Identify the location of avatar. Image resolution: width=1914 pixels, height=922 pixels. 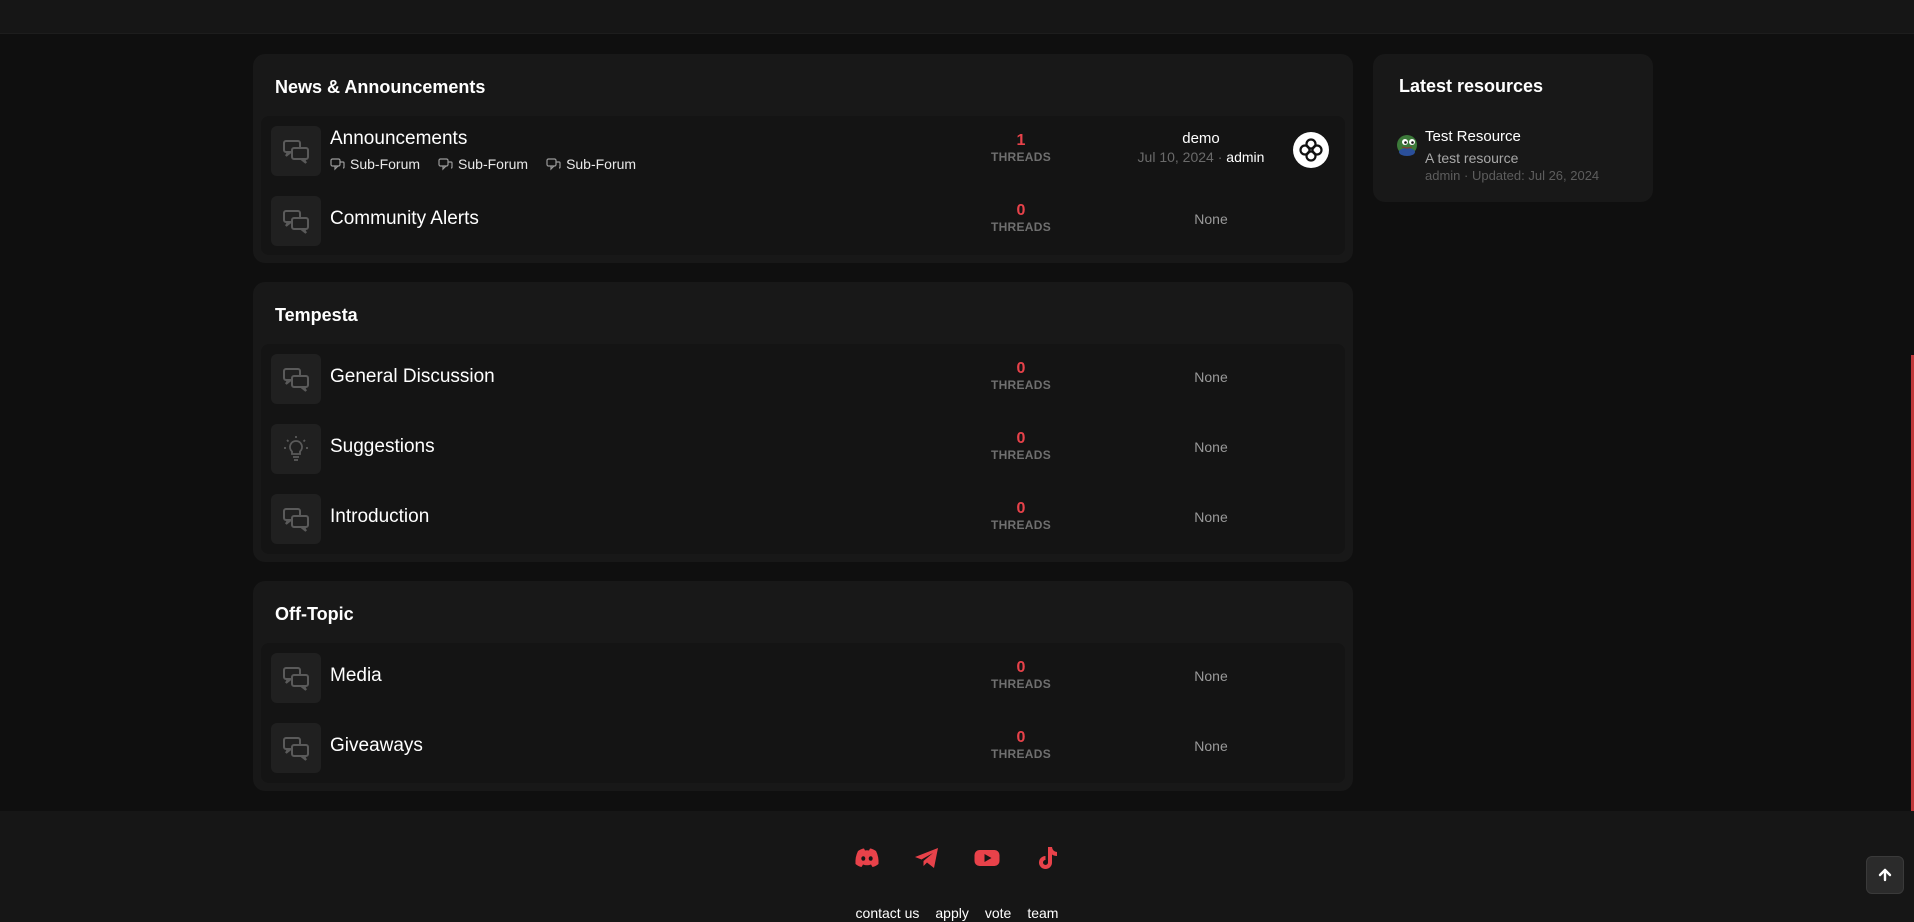
(1311, 150).